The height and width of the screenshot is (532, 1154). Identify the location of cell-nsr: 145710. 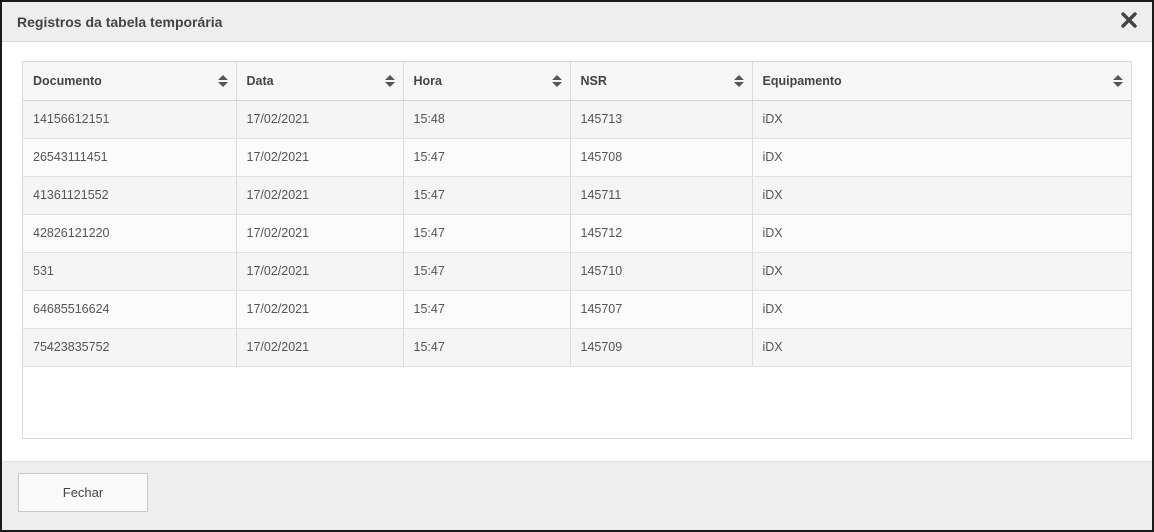
(661, 271).